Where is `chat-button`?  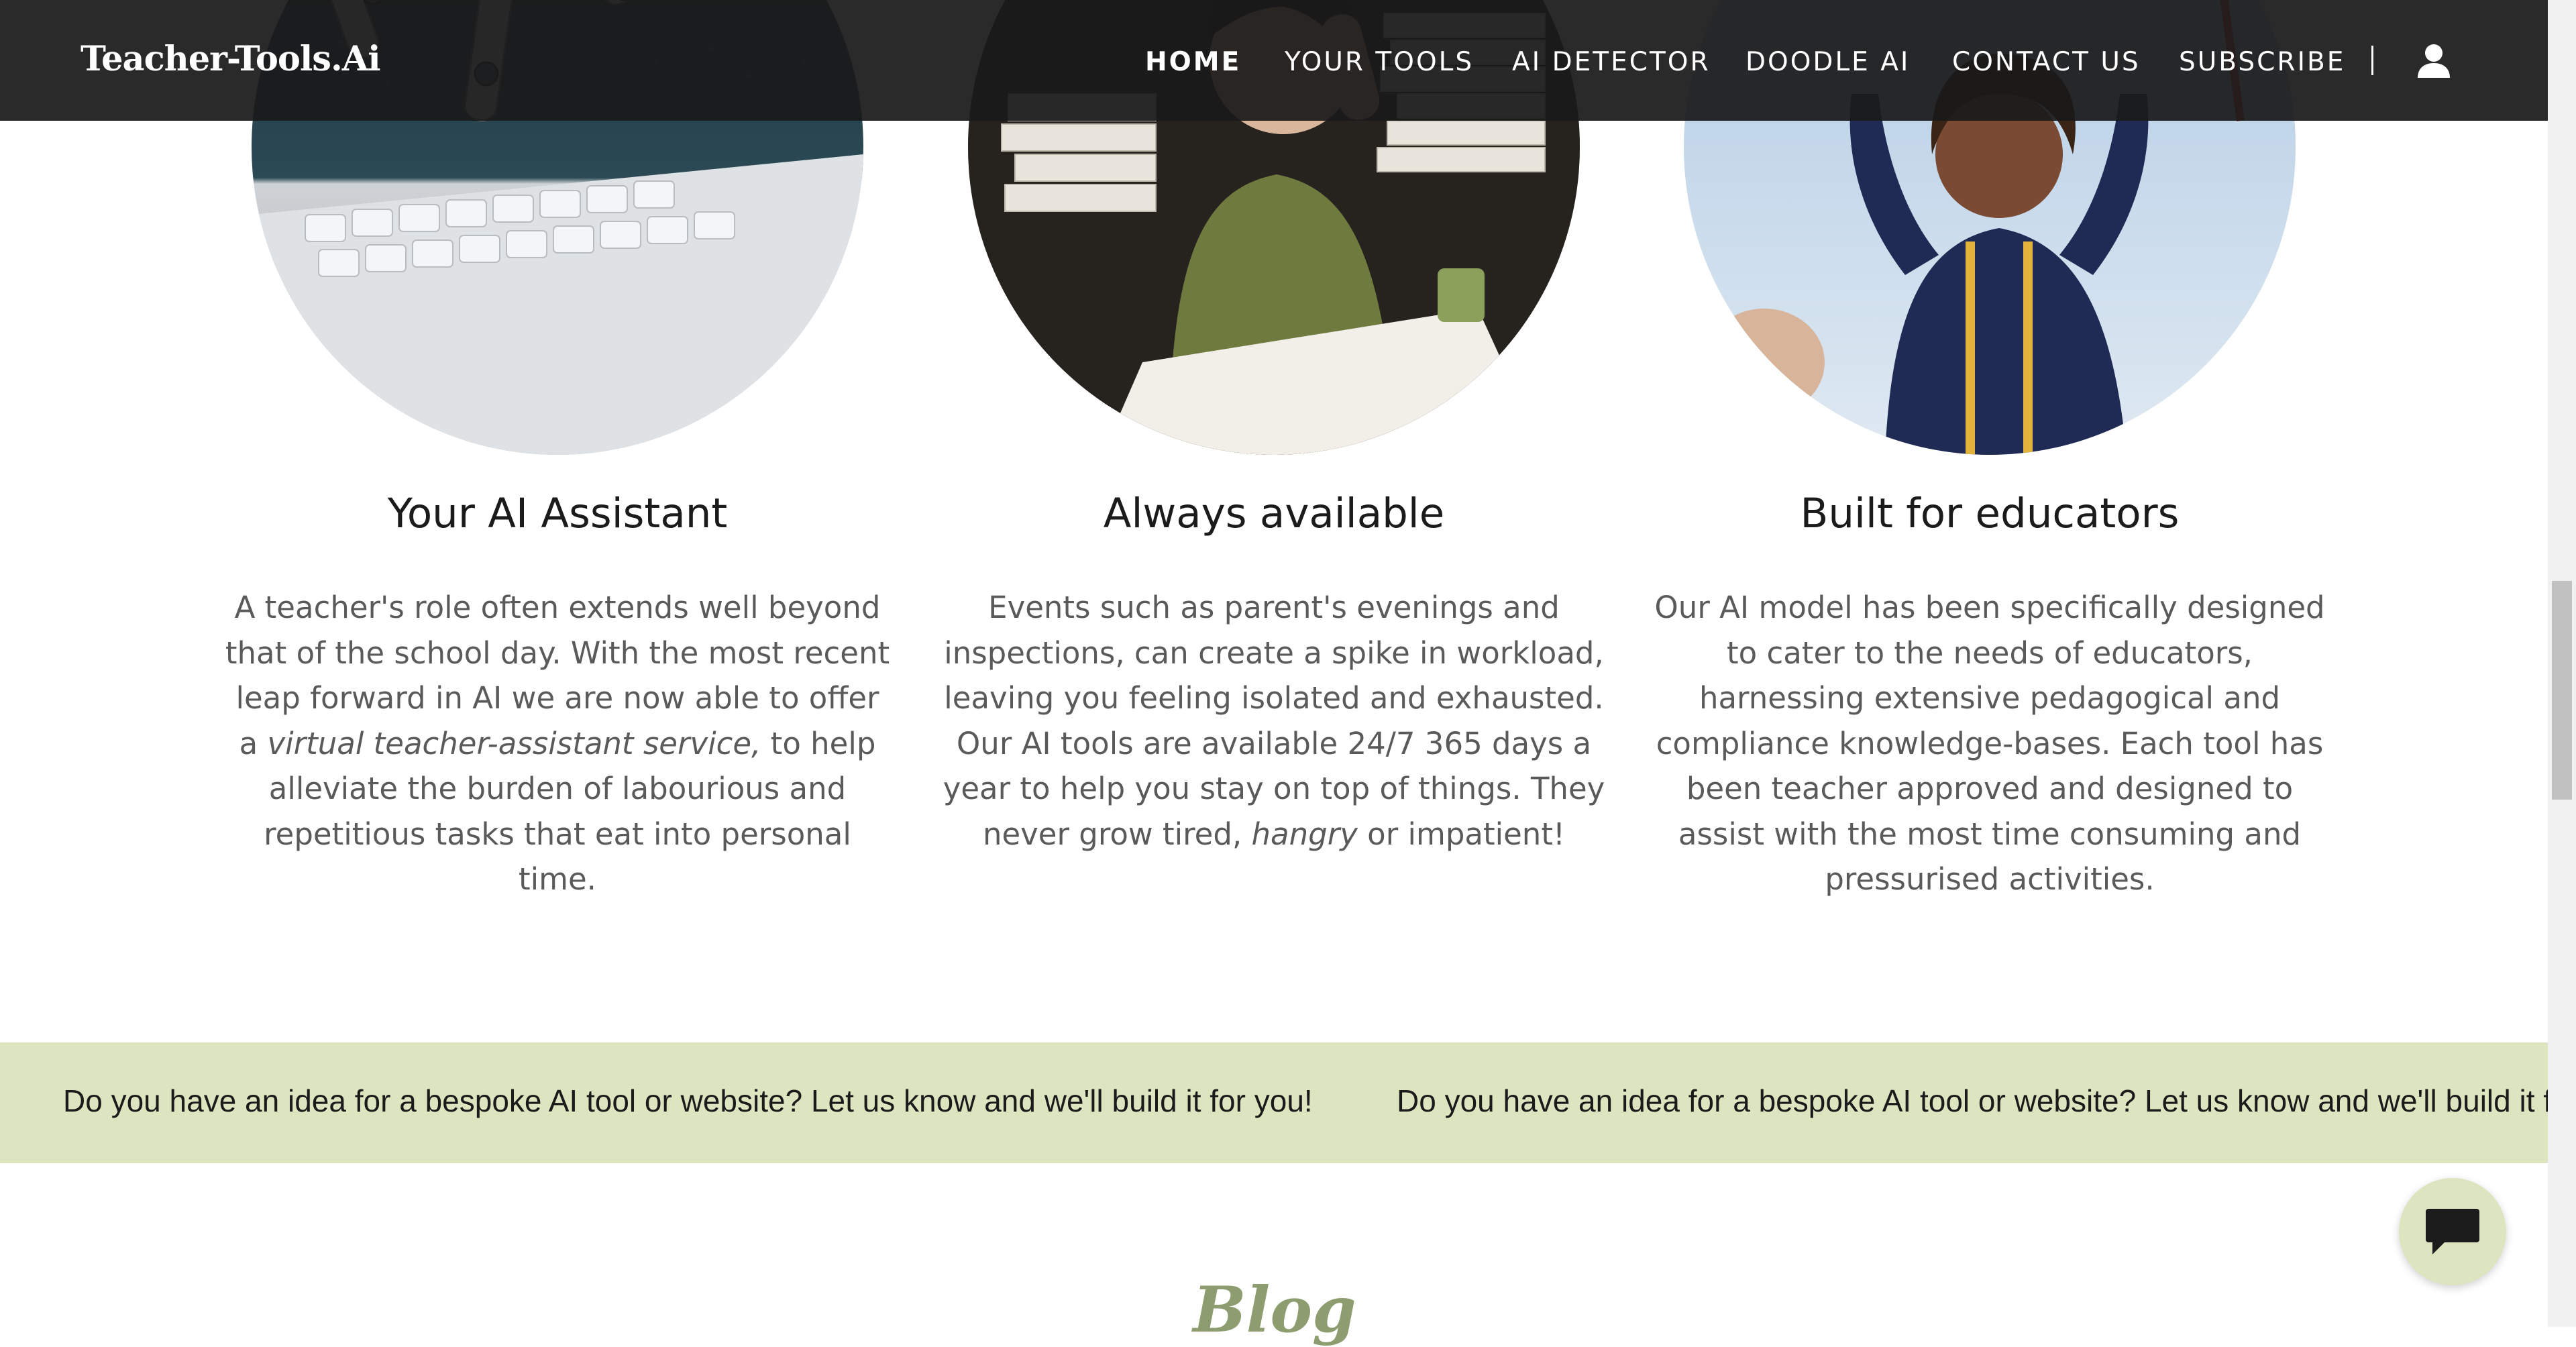 chat-button is located at coordinates (2452, 1231).